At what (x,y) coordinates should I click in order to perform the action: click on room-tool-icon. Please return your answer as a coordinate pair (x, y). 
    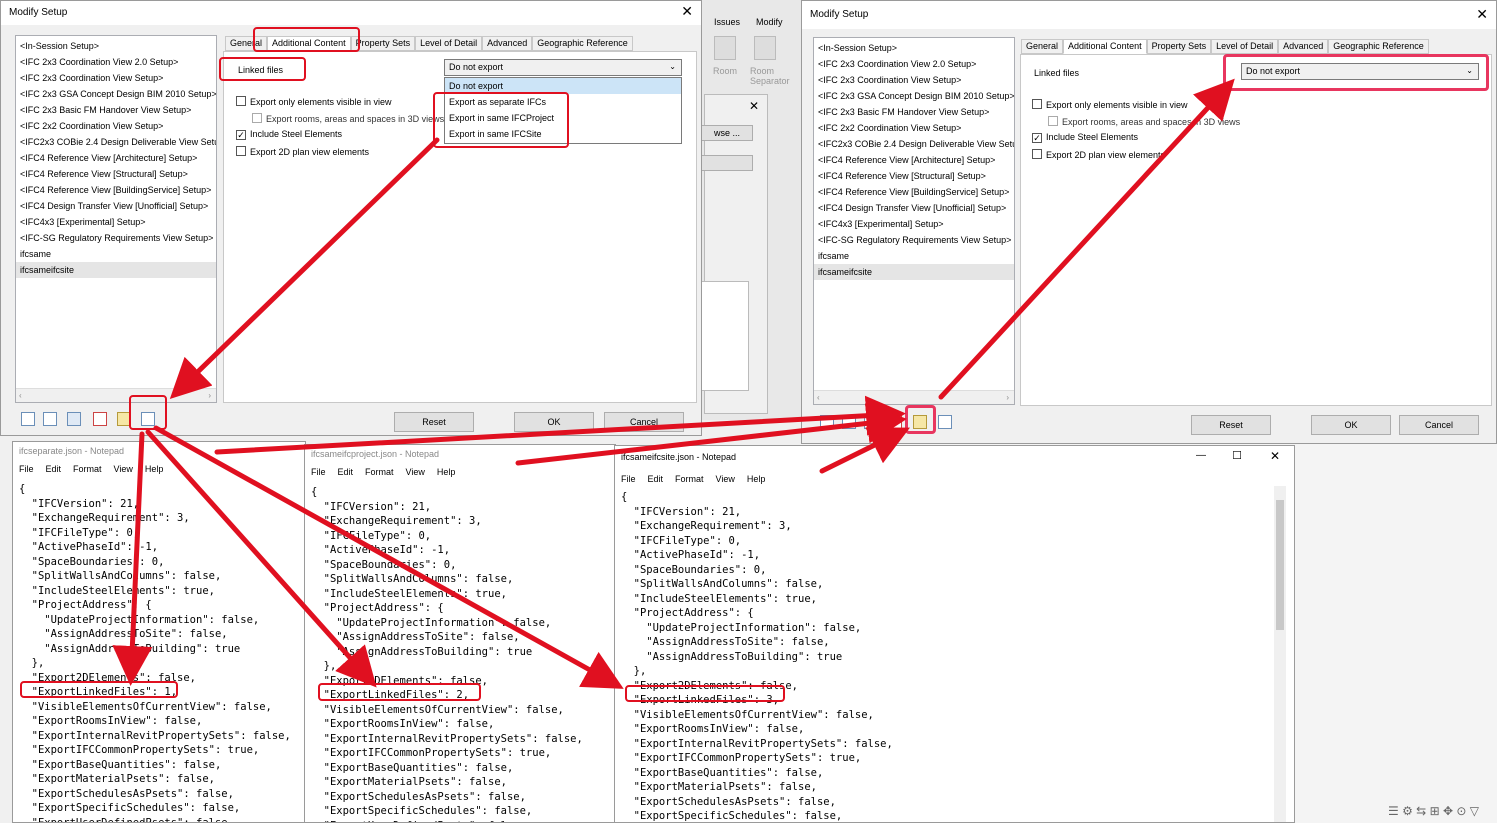
    Looking at the image, I should click on (725, 48).